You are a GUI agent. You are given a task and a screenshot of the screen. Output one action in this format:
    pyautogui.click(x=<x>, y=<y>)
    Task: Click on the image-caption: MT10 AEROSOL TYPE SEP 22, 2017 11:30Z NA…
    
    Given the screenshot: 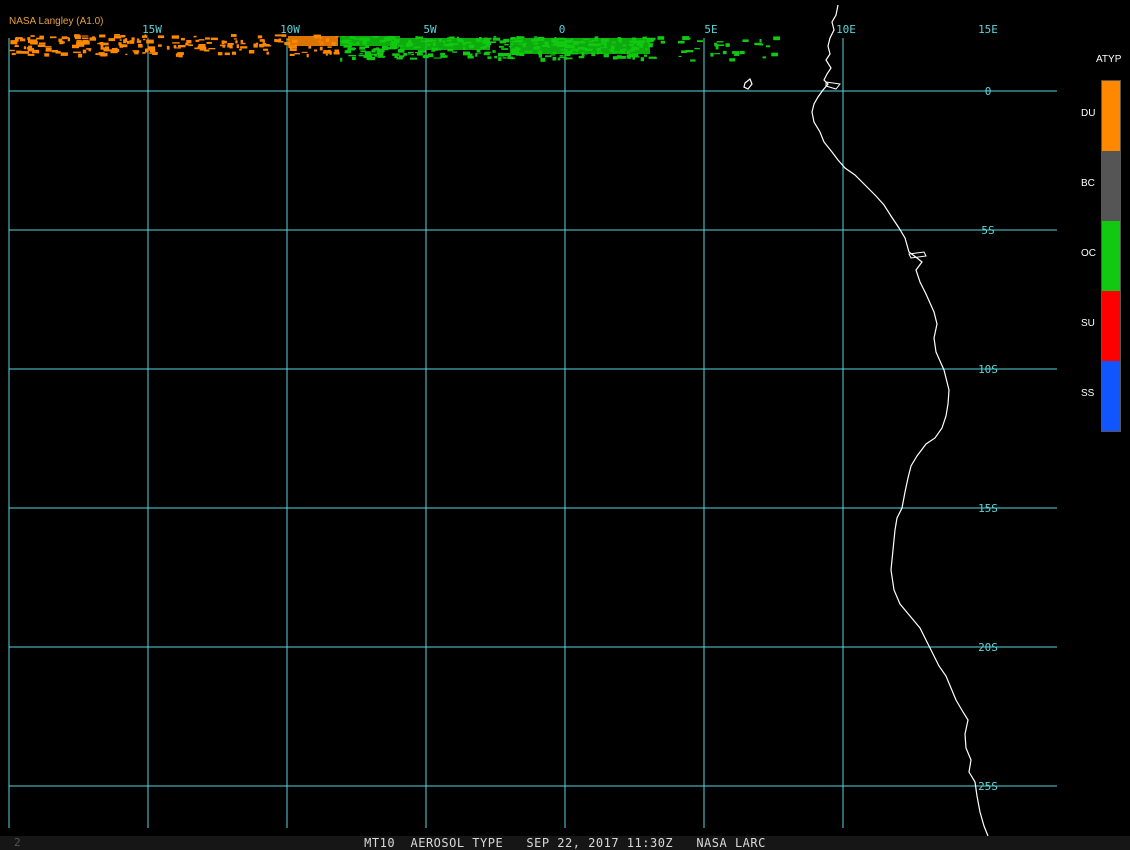 What is the action you would take?
    pyautogui.click(x=565, y=843)
    